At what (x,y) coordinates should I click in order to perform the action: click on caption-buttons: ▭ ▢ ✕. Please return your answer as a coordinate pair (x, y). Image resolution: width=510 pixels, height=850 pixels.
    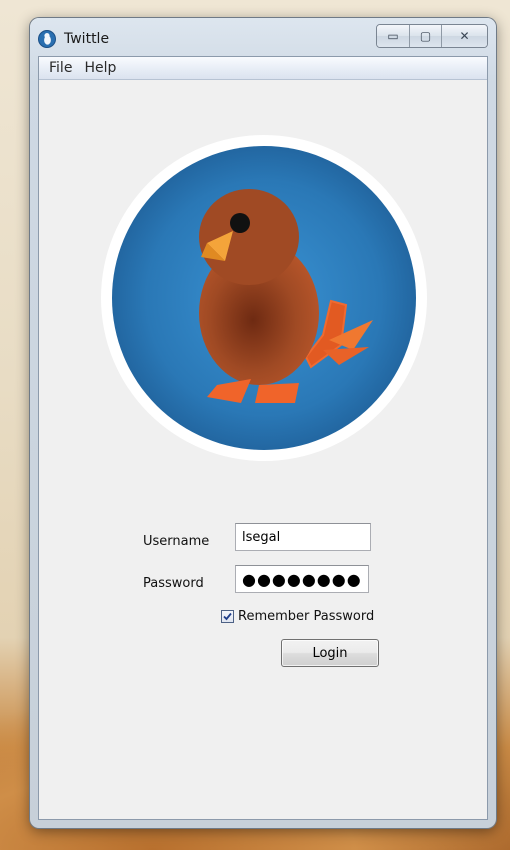
    Looking at the image, I should click on (432, 36).